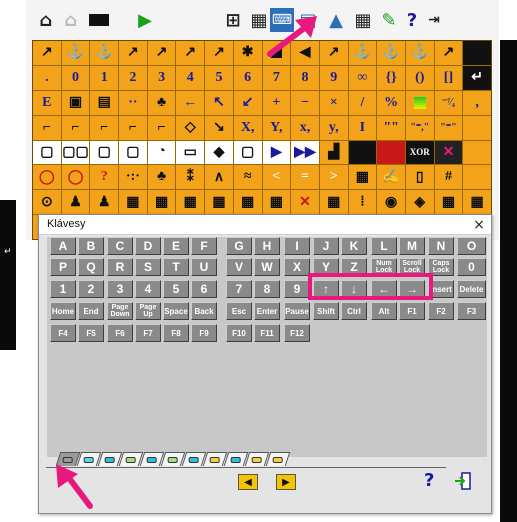 The height and width of the screenshot is (522, 517). What do you see at coordinates (479, 225) in the screenshot?
I see `close-icon: ×` at bounding box center [479, 225].